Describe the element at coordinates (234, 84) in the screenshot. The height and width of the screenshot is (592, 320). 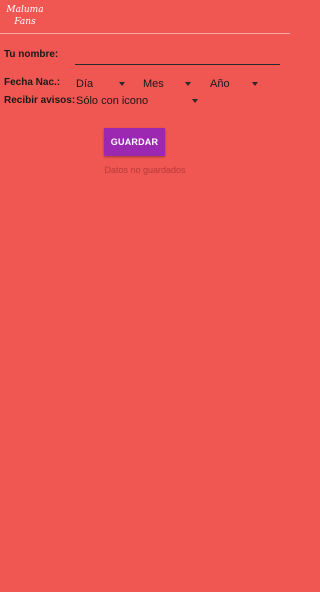
I see `year-spinner: Año` at that location.